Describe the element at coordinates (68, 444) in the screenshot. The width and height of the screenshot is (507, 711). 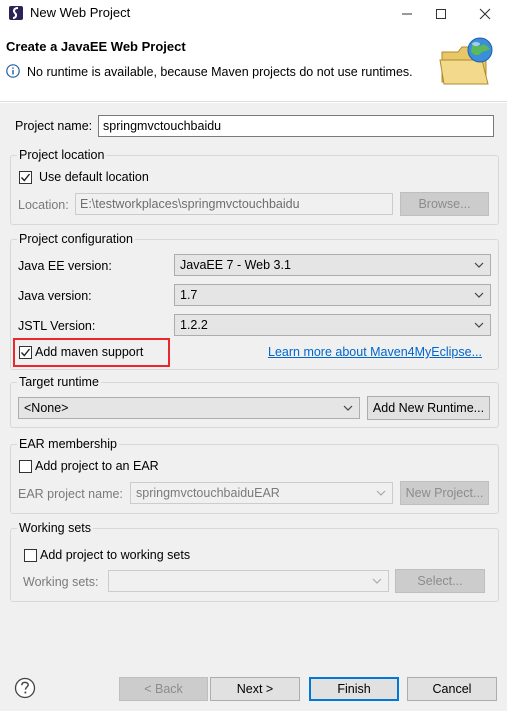
I see `ear-membership-legend: EAR membership` at that location.